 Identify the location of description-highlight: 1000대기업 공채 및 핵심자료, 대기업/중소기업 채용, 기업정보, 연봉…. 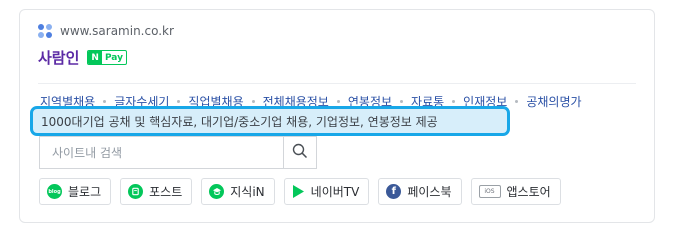
(270, 121).